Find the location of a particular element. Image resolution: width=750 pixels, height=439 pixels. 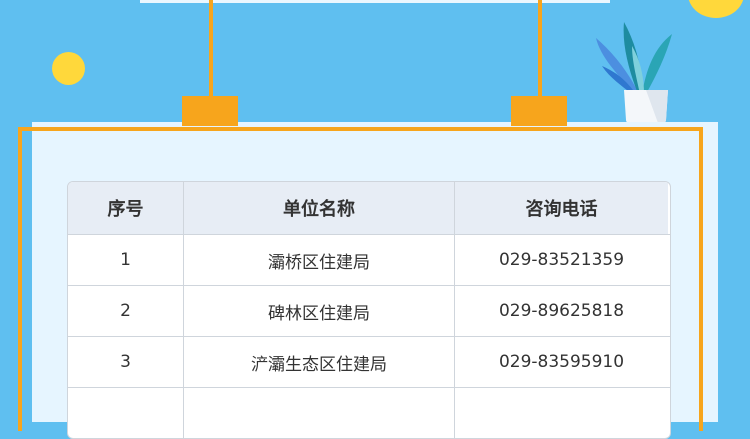

table-row is located at coordinates (369, 412).